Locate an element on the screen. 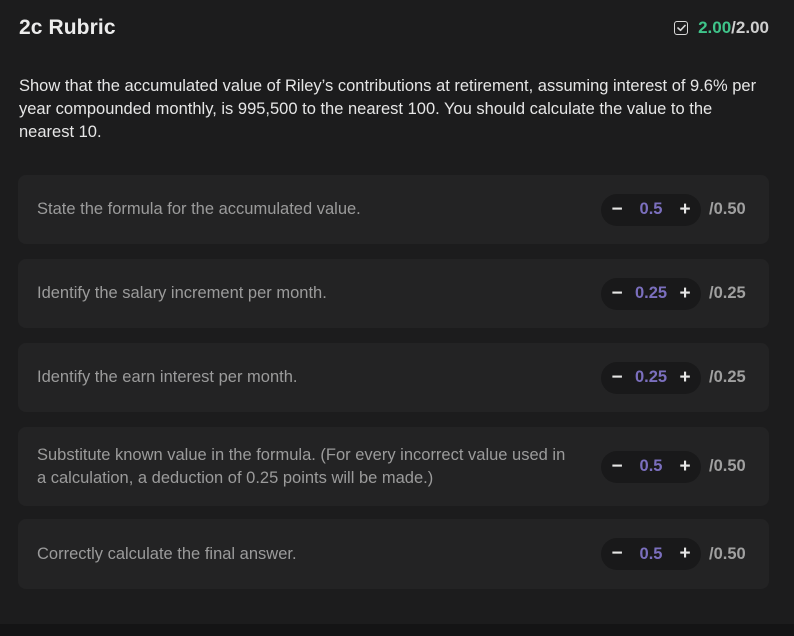  criterion-label: Correctly calculate the final answer. is located at coordinates (167, 553).